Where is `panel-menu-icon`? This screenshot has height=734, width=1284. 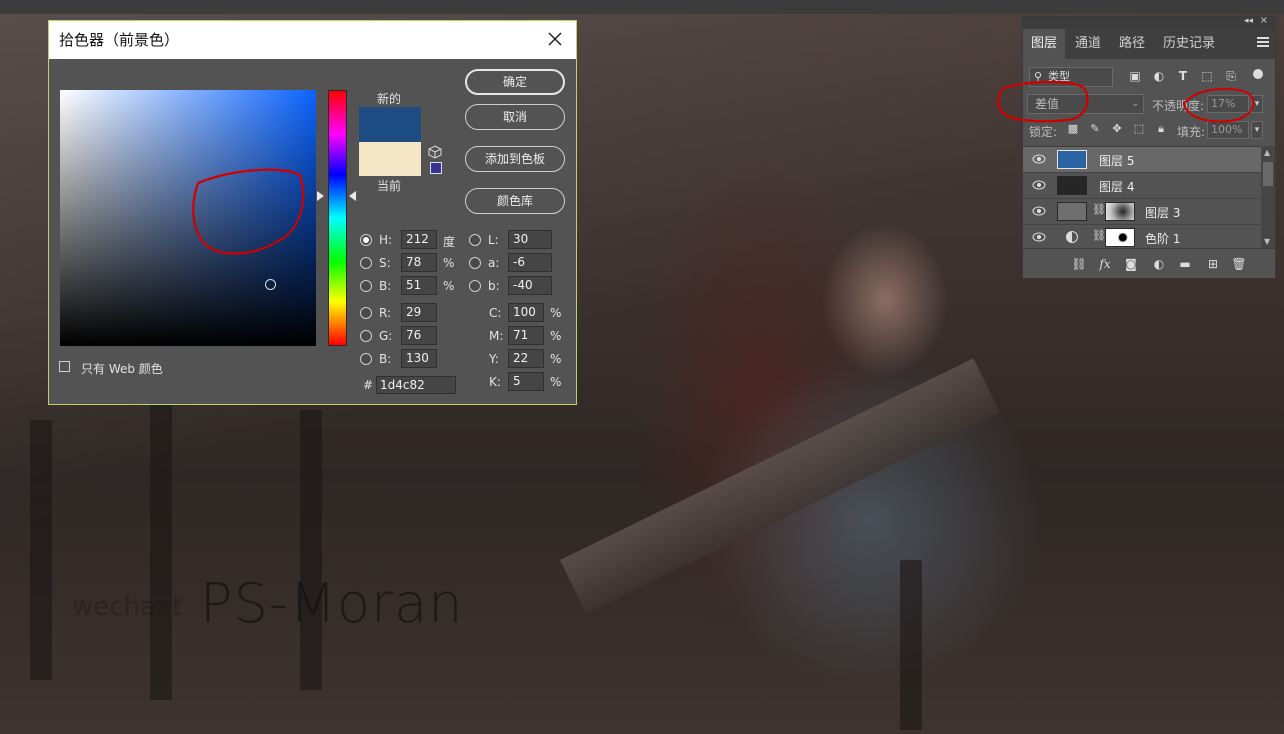 panel-menu-icon is located at coordinates (1263, 43).